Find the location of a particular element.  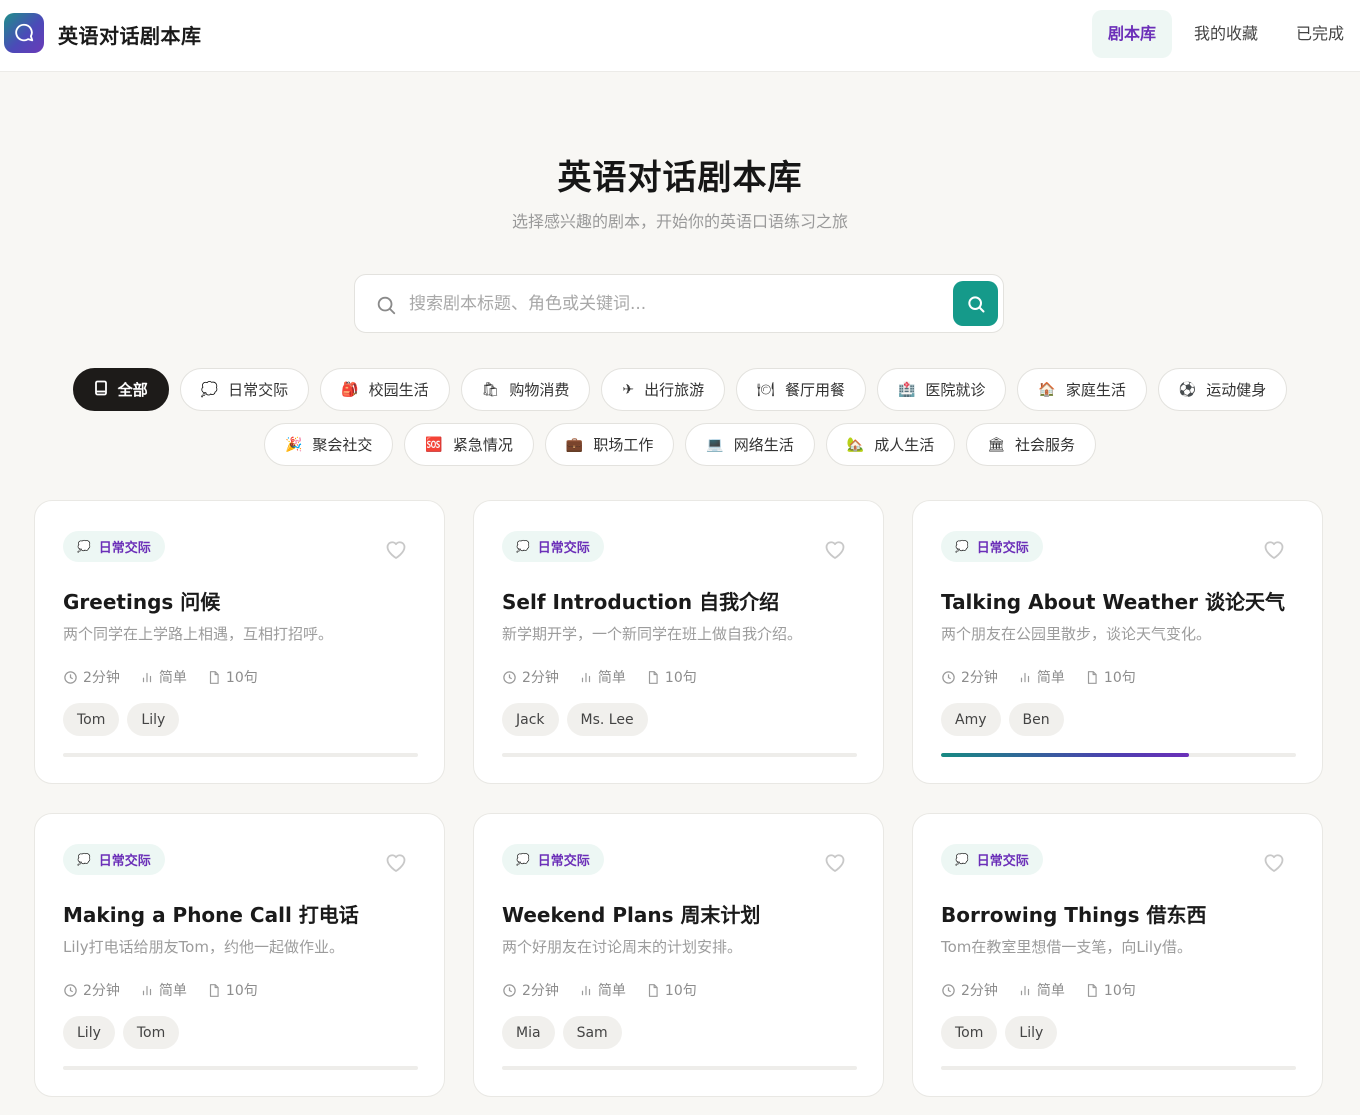

category-chip: 🏡 成人生活 is located at coordinates (890, 444).